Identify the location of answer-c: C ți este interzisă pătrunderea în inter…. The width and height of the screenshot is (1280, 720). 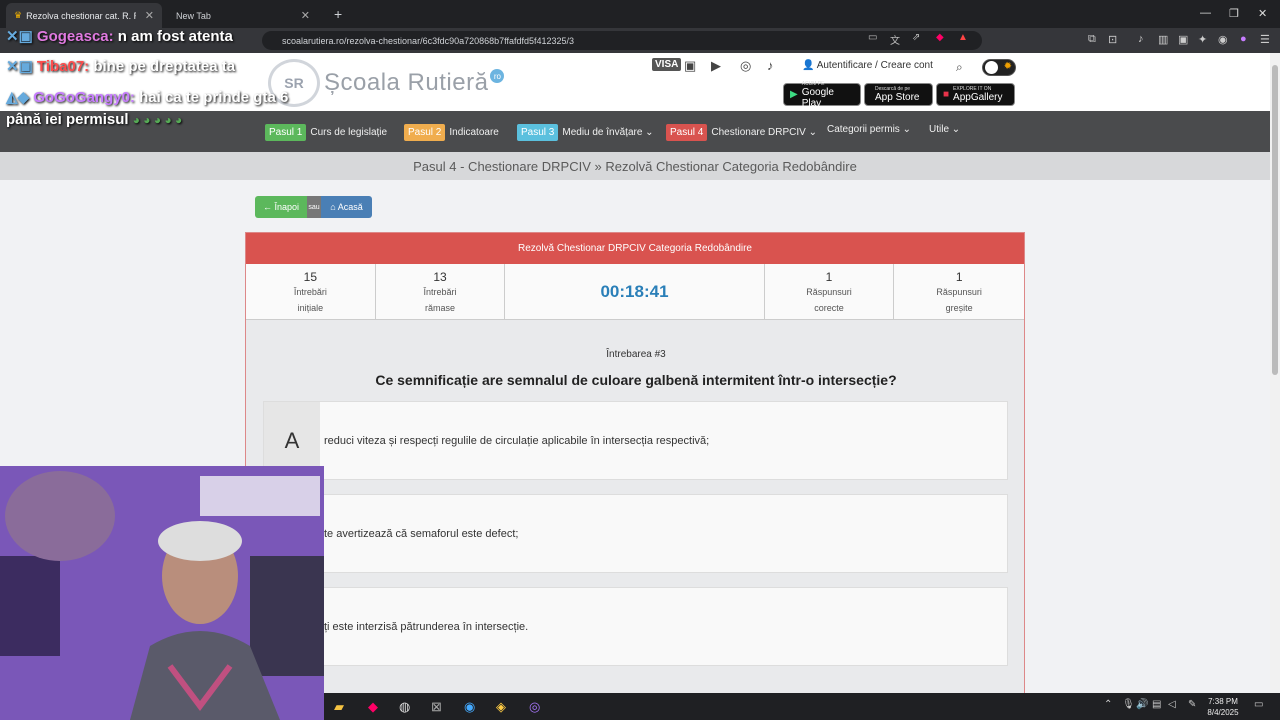
(635, 626).